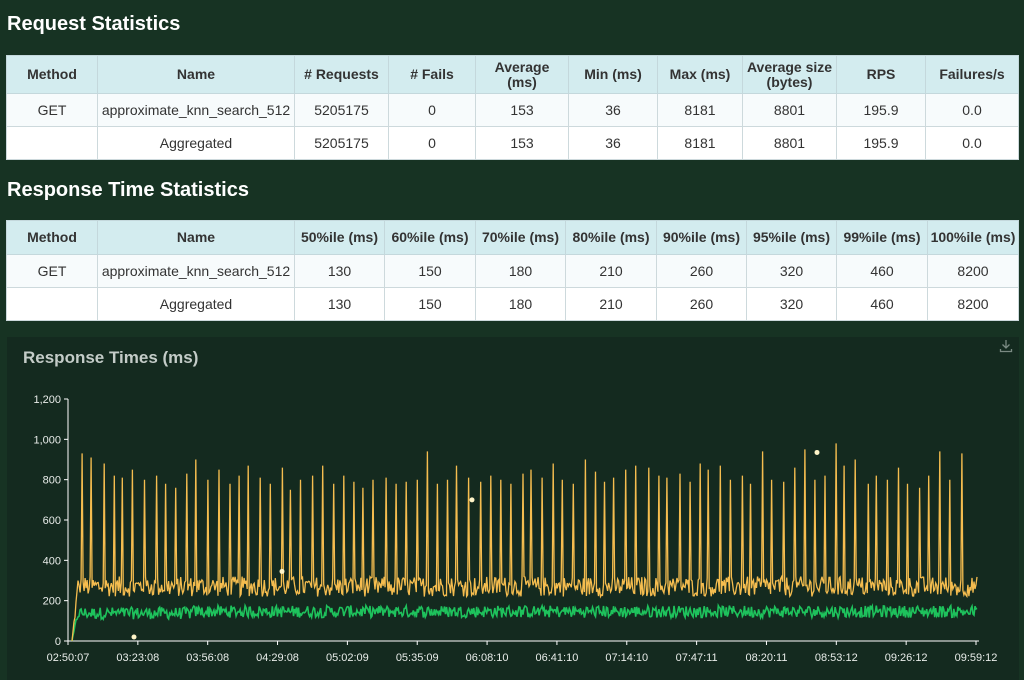  Describe the element at coordinates (487, 658) in the screenshot. I see `x-tick-label: 06:08:10` at that location.